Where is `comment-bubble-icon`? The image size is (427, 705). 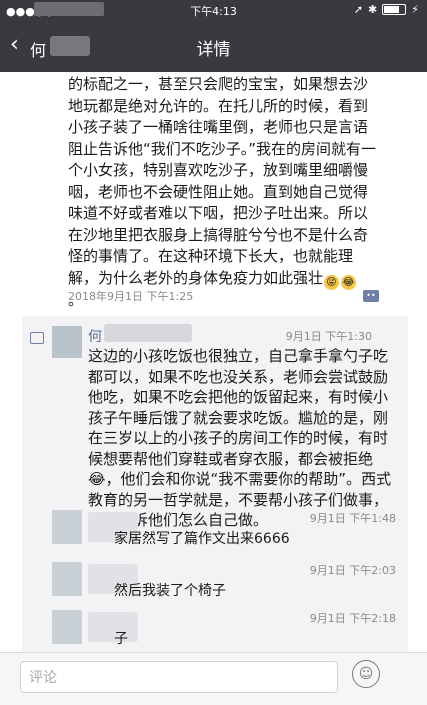 comment-bubble-icon is located at coordinates (37, 338).